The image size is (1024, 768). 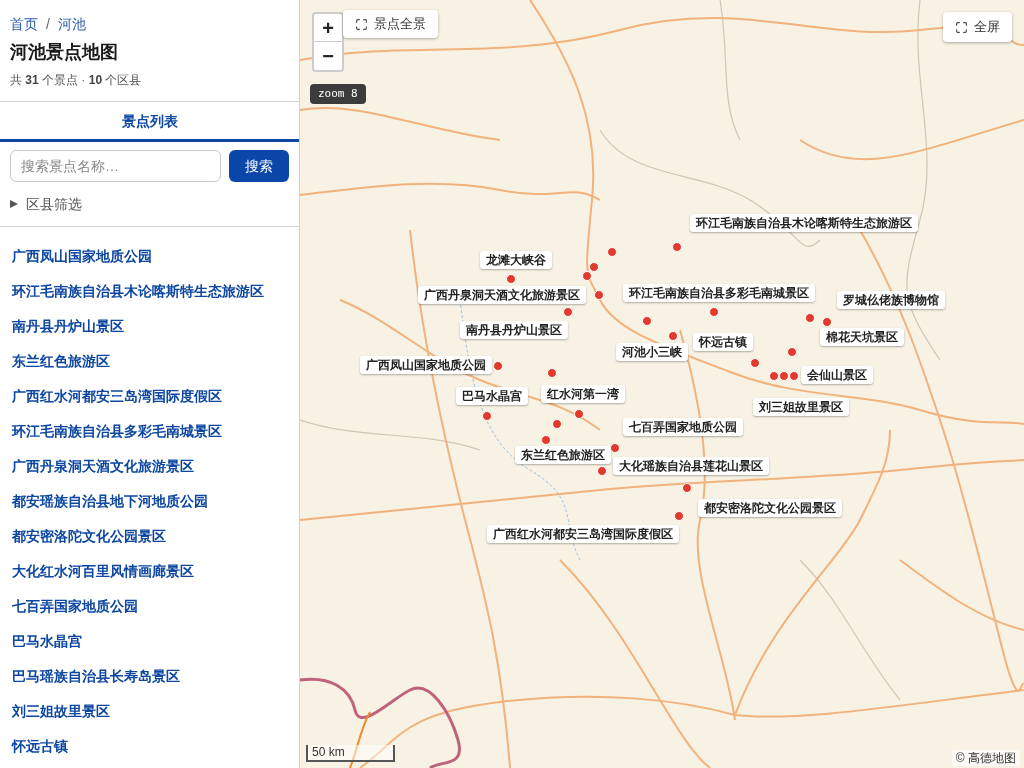 I want to click on spot-label: 巴马水晶宫, so click(x=492, y=396).